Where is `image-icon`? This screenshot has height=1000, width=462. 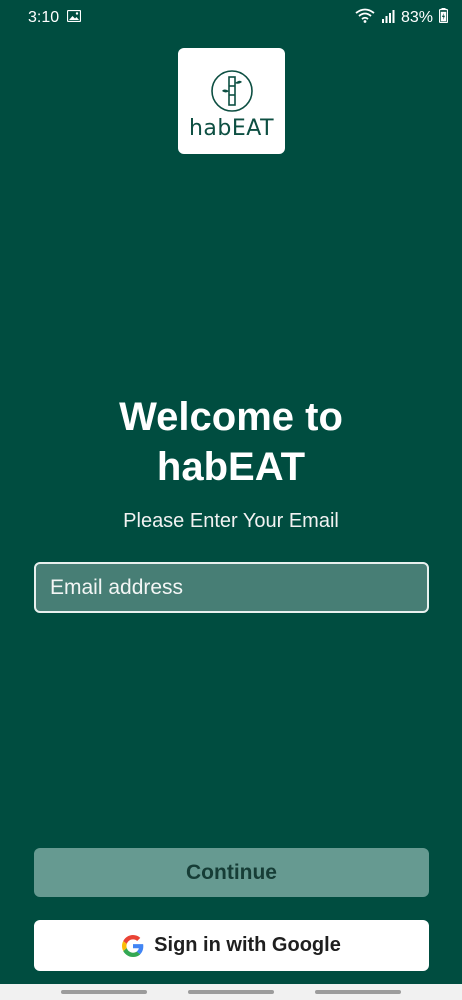 image-icon is located at coordinates (74, 18).